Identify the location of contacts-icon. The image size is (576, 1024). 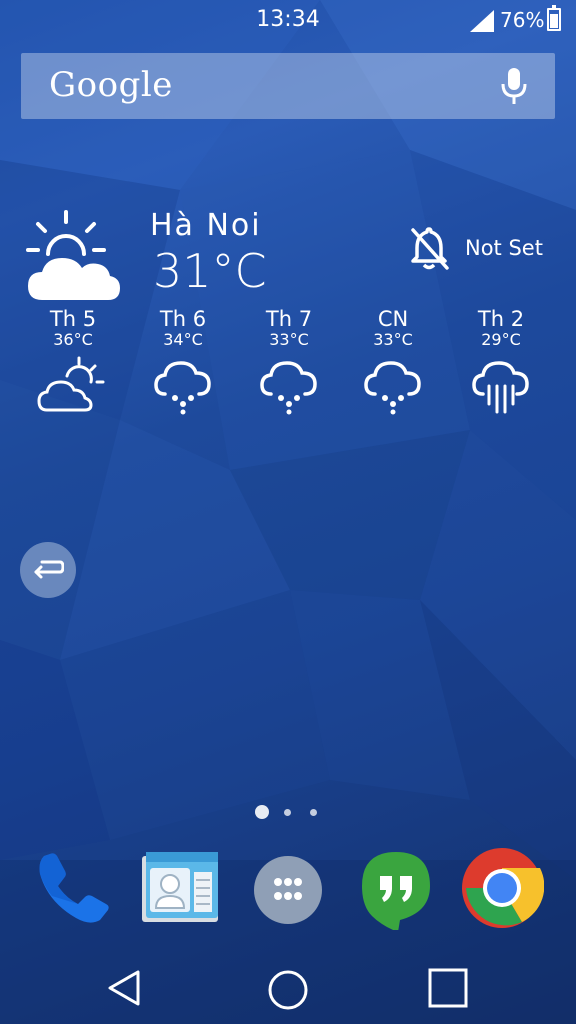
(180, 888).